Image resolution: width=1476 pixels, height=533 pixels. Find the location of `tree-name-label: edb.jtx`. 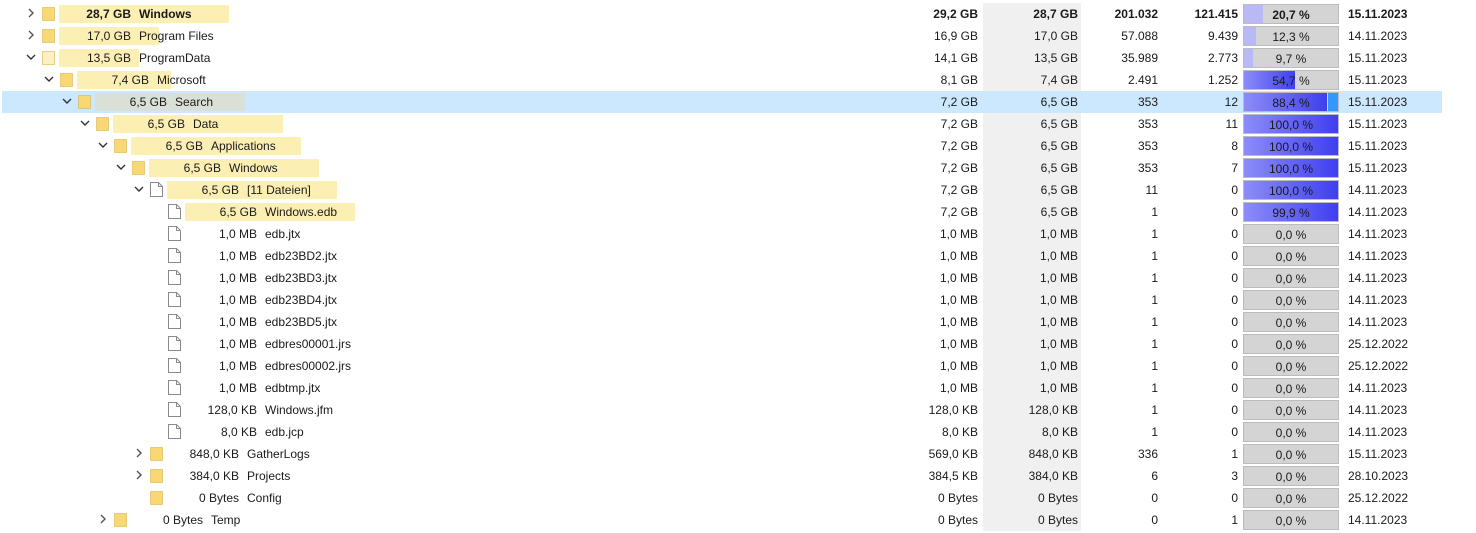

tree-name-label: edb.jtx is located at coordinates (283, 234).